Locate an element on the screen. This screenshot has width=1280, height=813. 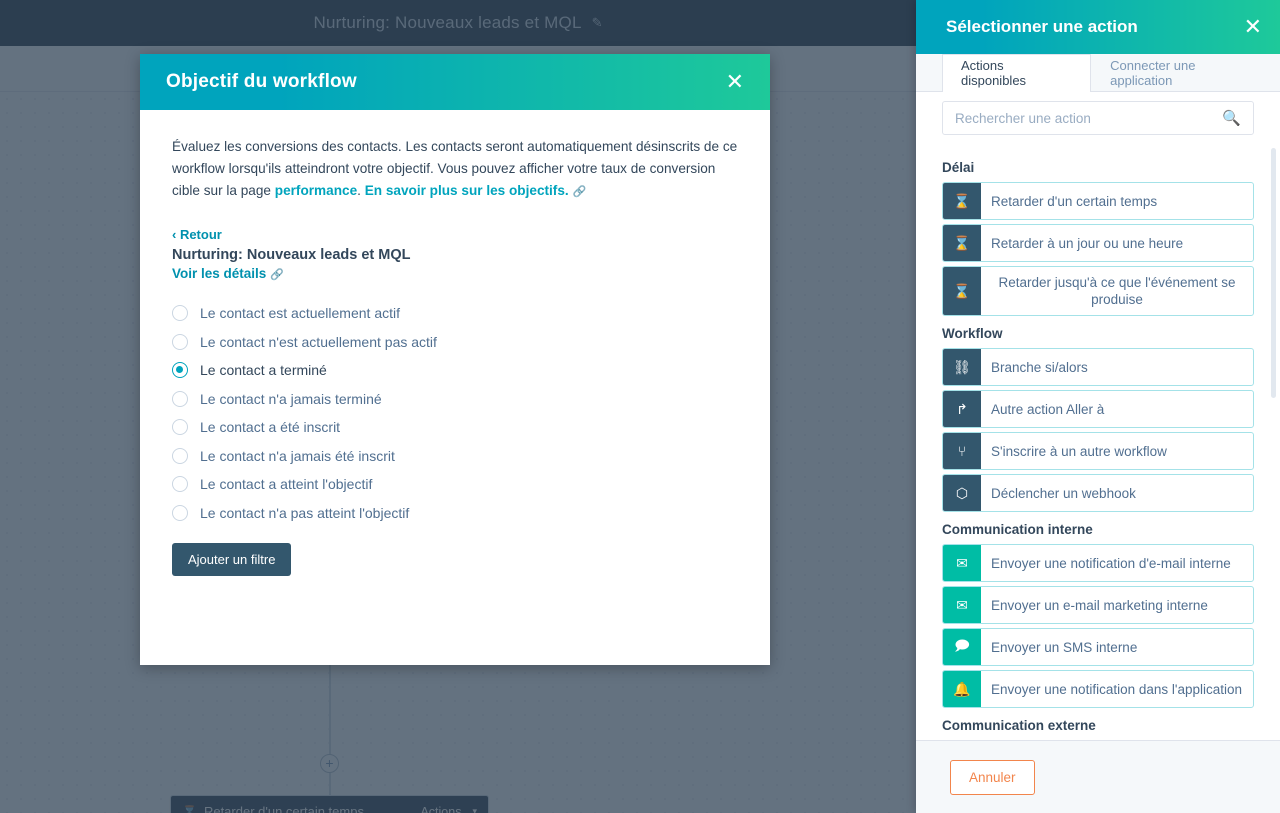
action-item: ↱ Autre action Aller à is located at coordinates (1098, 409).